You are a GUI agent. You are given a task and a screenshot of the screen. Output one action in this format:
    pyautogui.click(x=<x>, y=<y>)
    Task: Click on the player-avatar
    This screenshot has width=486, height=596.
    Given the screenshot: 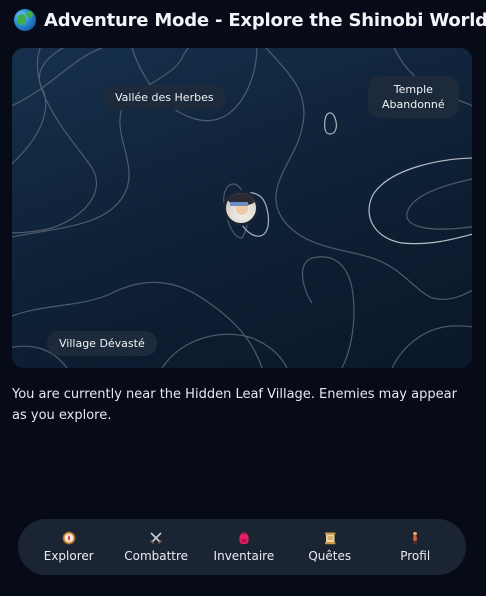 What is the action you would take?
    pyautogui.click(x=241, y=208)
    